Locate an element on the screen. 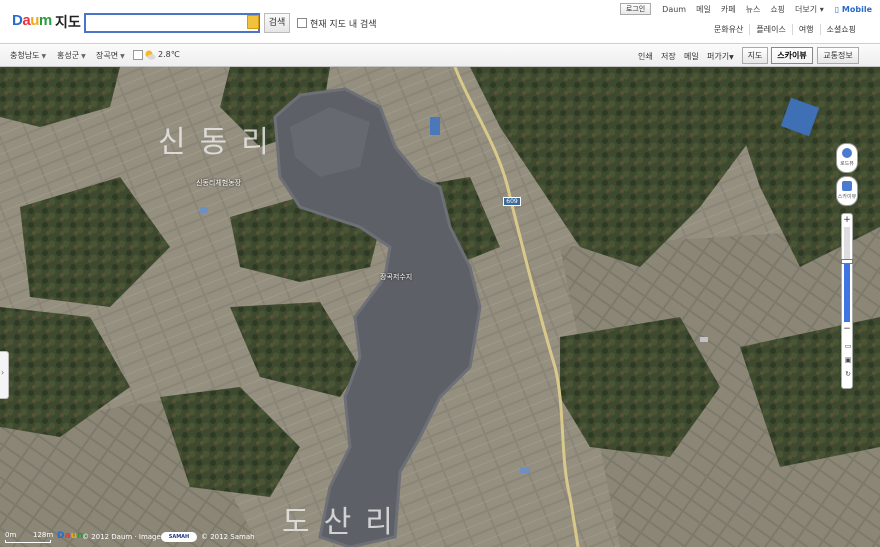 The height and width of the screenshot is (547, 880). util-link-shopping: 쇼핑 is located at coordinates (777, 9).